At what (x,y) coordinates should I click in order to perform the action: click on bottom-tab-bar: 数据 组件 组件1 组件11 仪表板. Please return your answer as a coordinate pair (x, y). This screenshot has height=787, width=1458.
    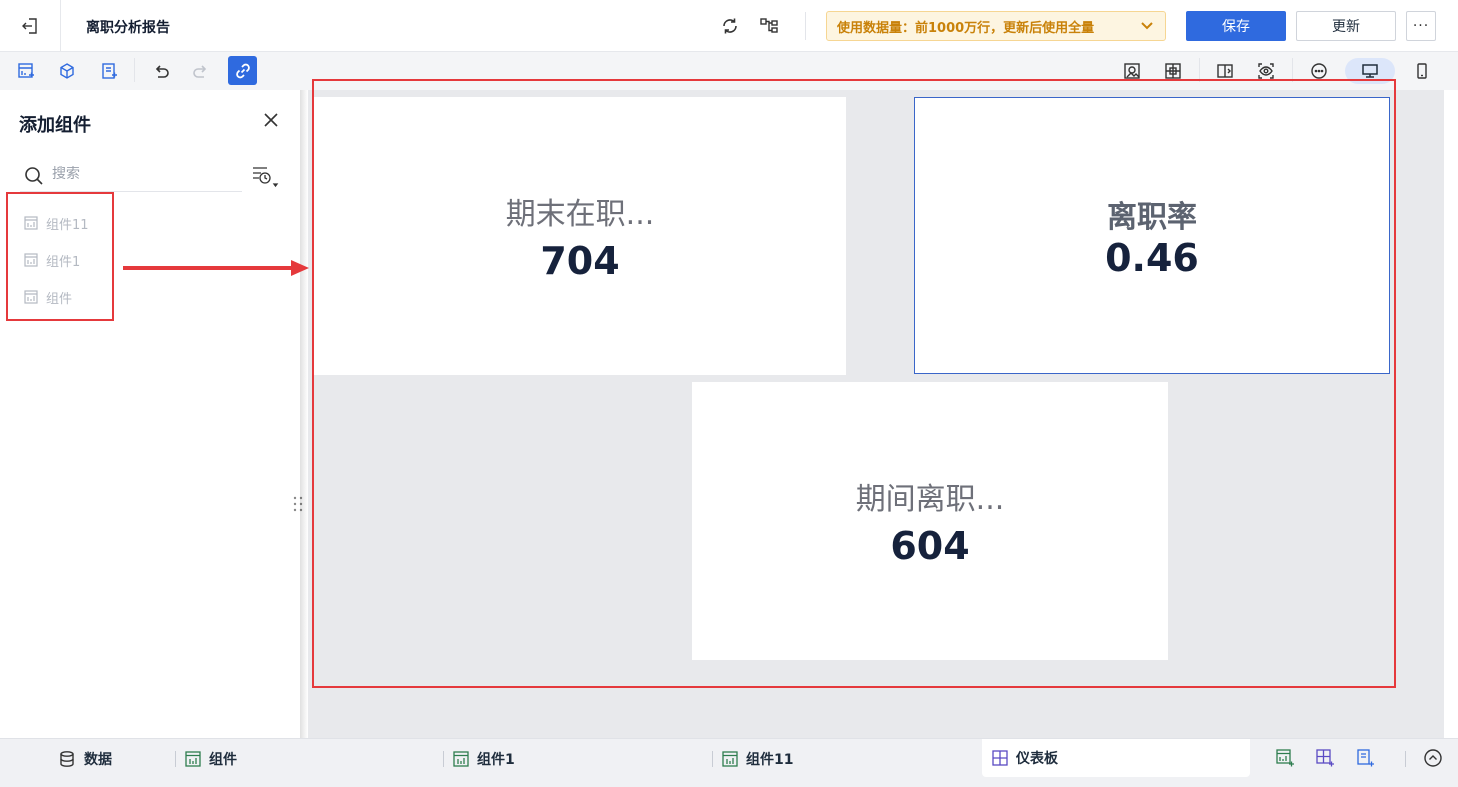
    Looking at the image, I should click on (729, 762).